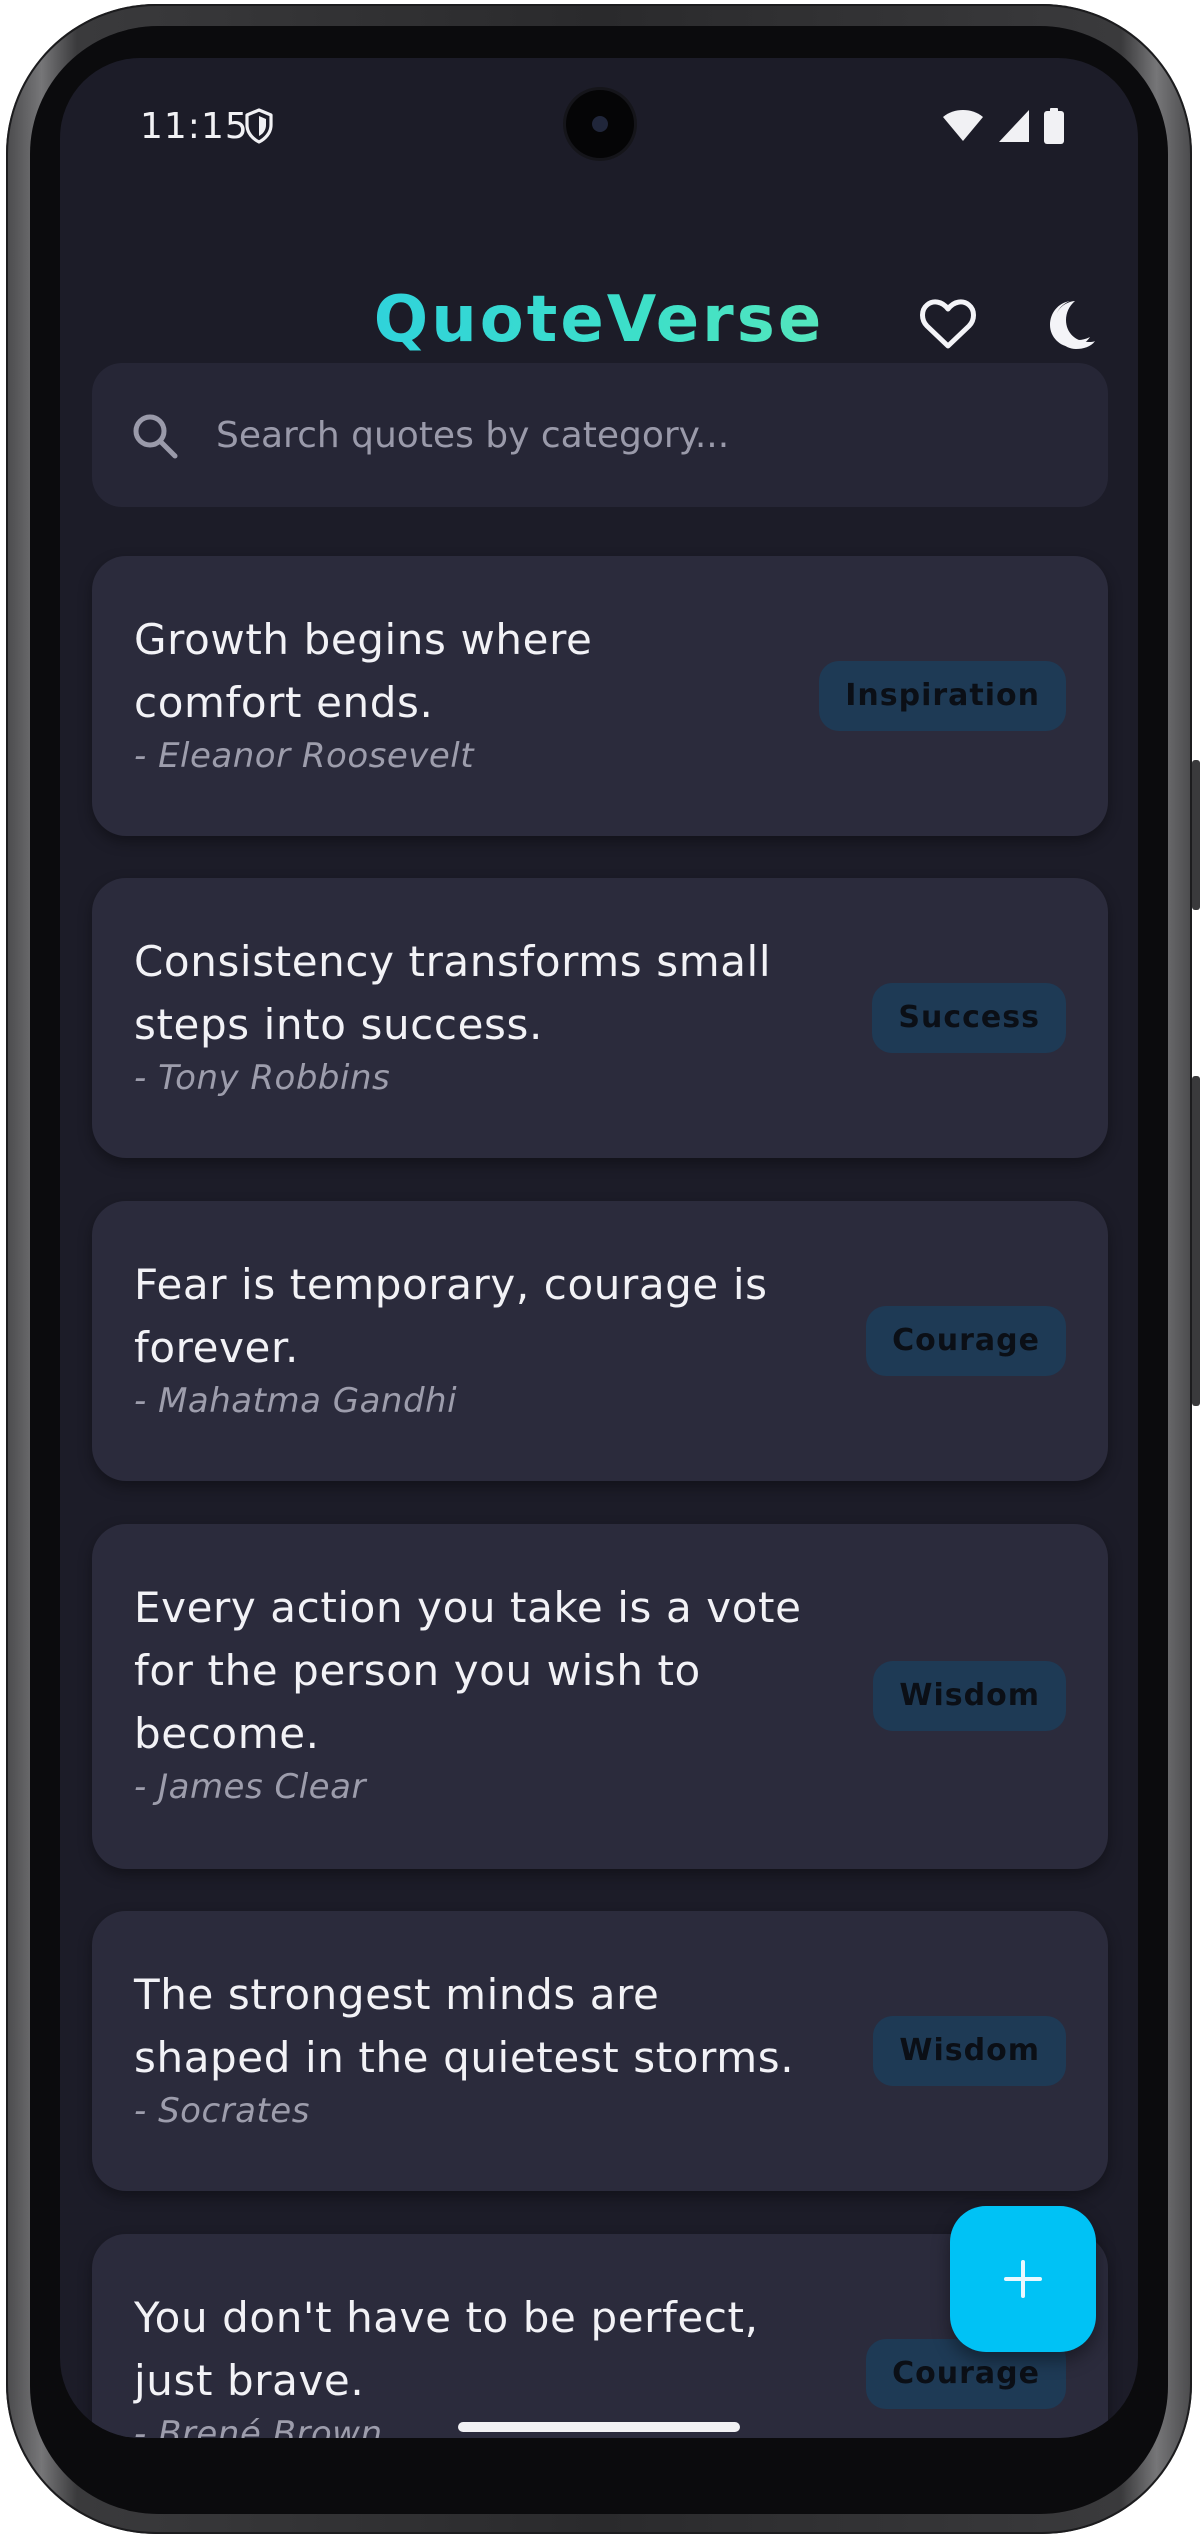 Image resolution: width=1200 pixels, height=2541 pixels. What do you see at coordinates (216, 1347) in the screenshot?
I see `quote-line: forever.` at bounding box center [216, 1347].